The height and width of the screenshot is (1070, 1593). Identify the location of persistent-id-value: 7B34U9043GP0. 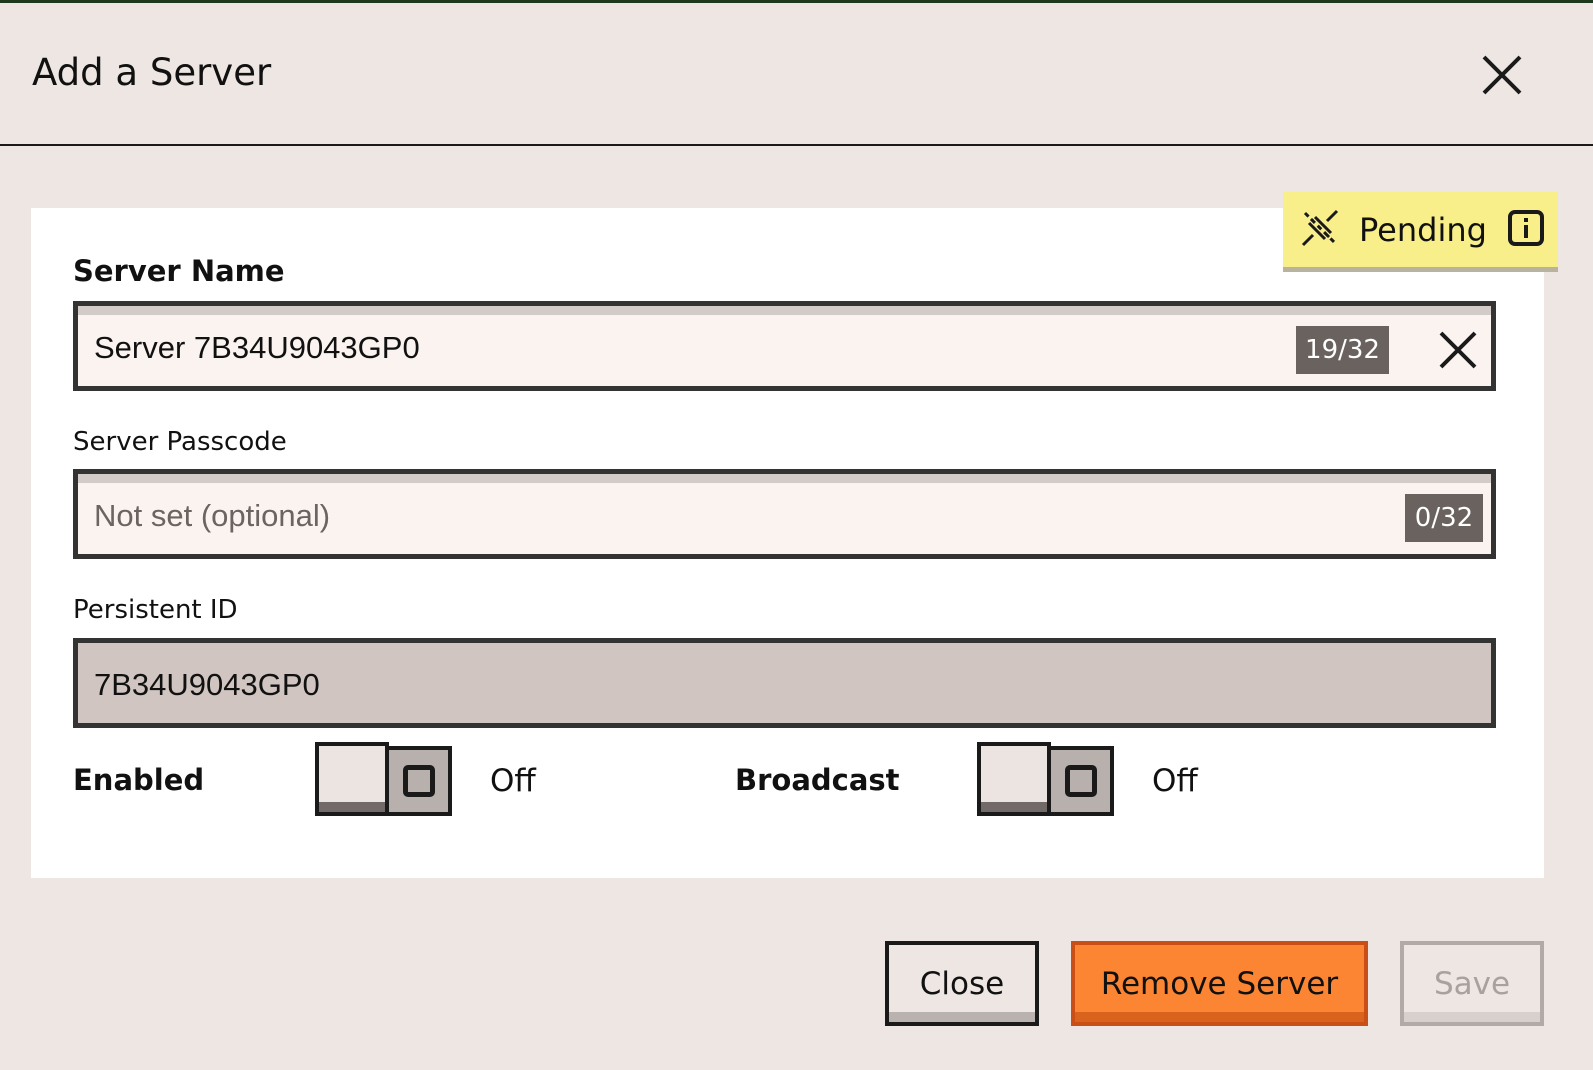
(207, 684).